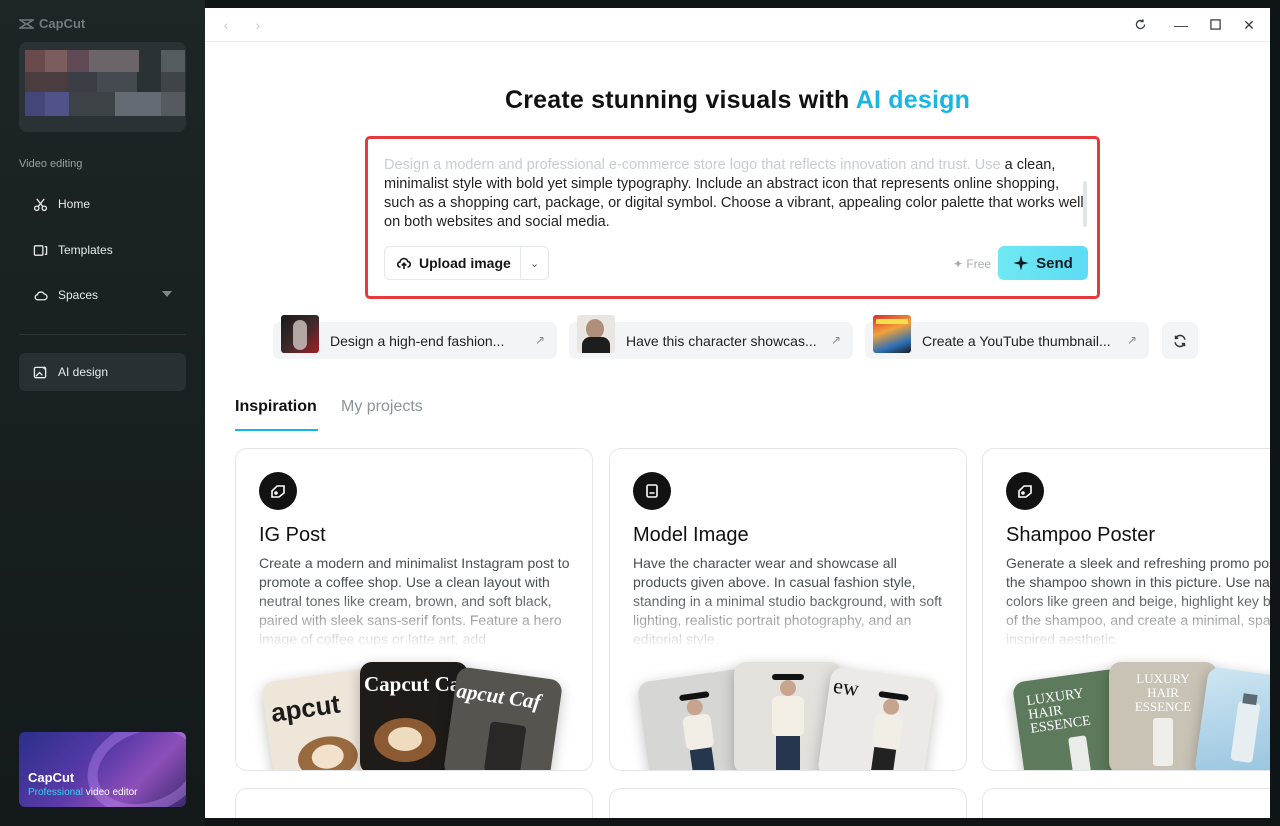 This screenshot has width=1280, height=826. What do you see at coordinates (56, 792) in the screenshot?
I see `promo-subtitle-highlight: Professional` at bounding box center [56, 792].